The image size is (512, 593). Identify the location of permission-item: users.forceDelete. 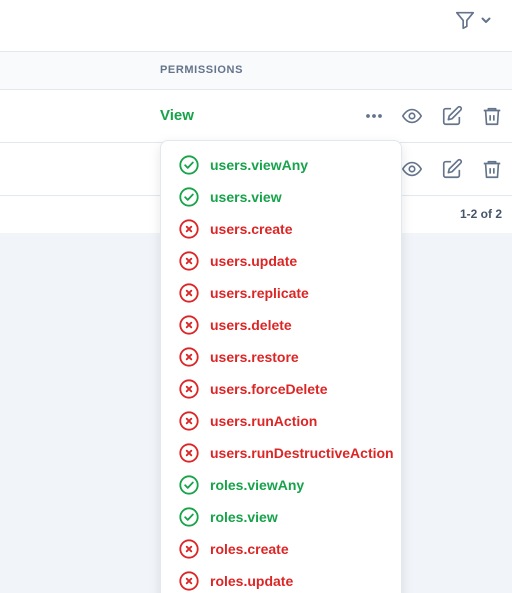
(281, 389).